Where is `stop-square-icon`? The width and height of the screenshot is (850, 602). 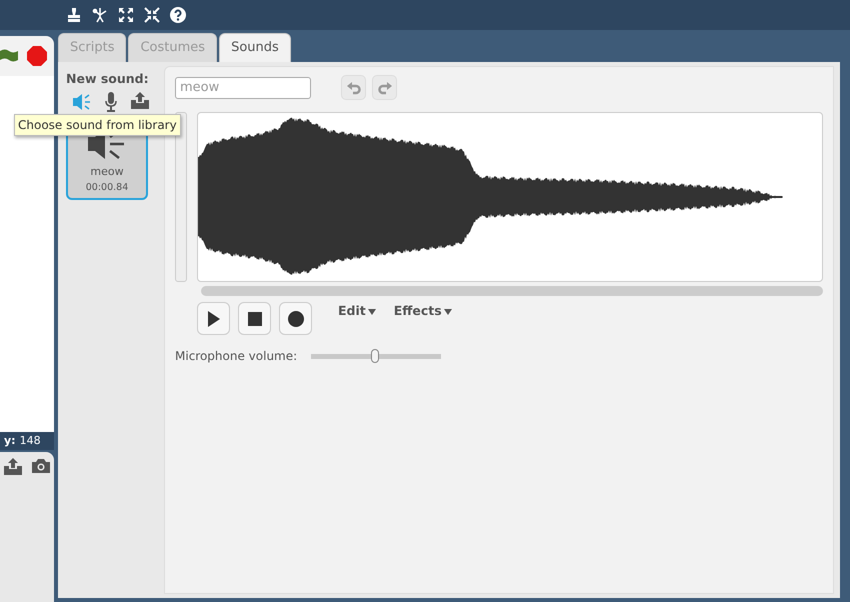
stop-square-icon is located at coordinates (255, 319).